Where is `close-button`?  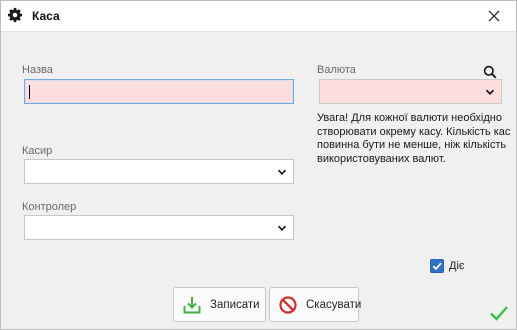 close-button is located at coordinates (494, 16).